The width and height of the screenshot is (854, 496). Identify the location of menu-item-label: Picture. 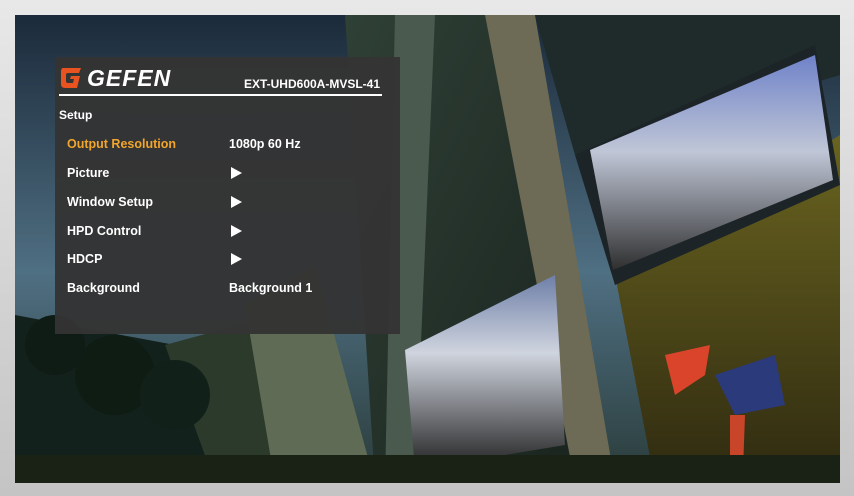
(88, 173).